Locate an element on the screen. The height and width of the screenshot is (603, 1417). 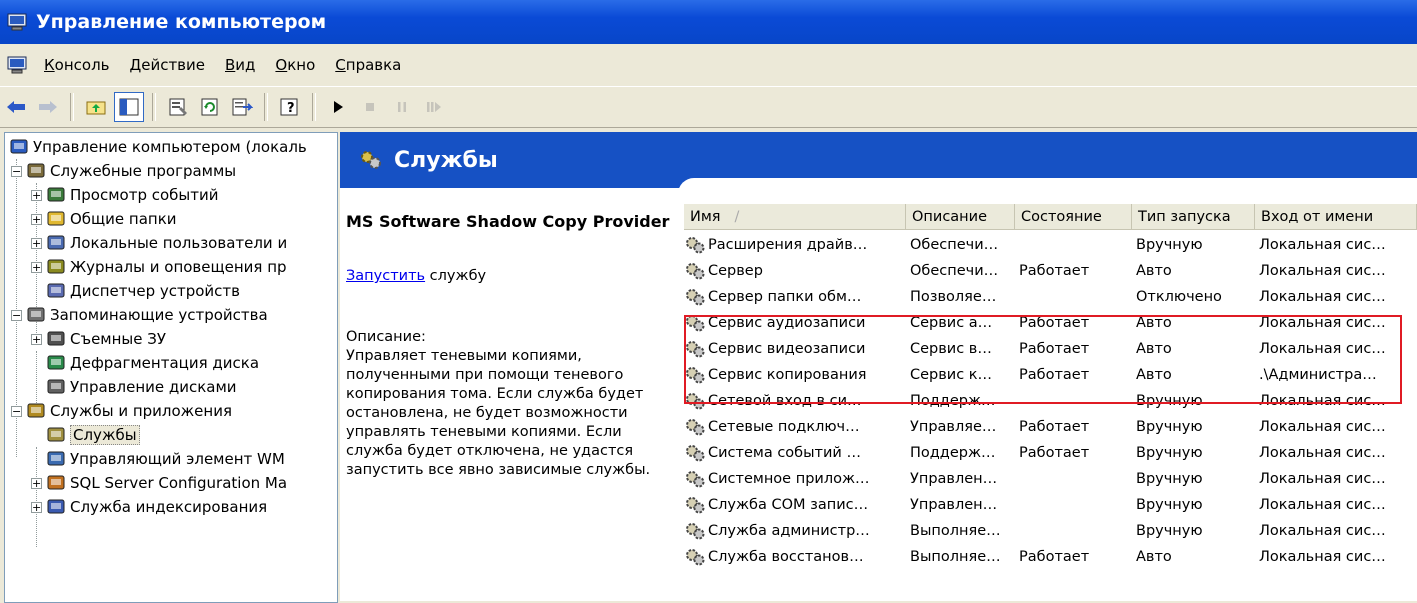
refresh-icon is located at coordinates (209, 107).